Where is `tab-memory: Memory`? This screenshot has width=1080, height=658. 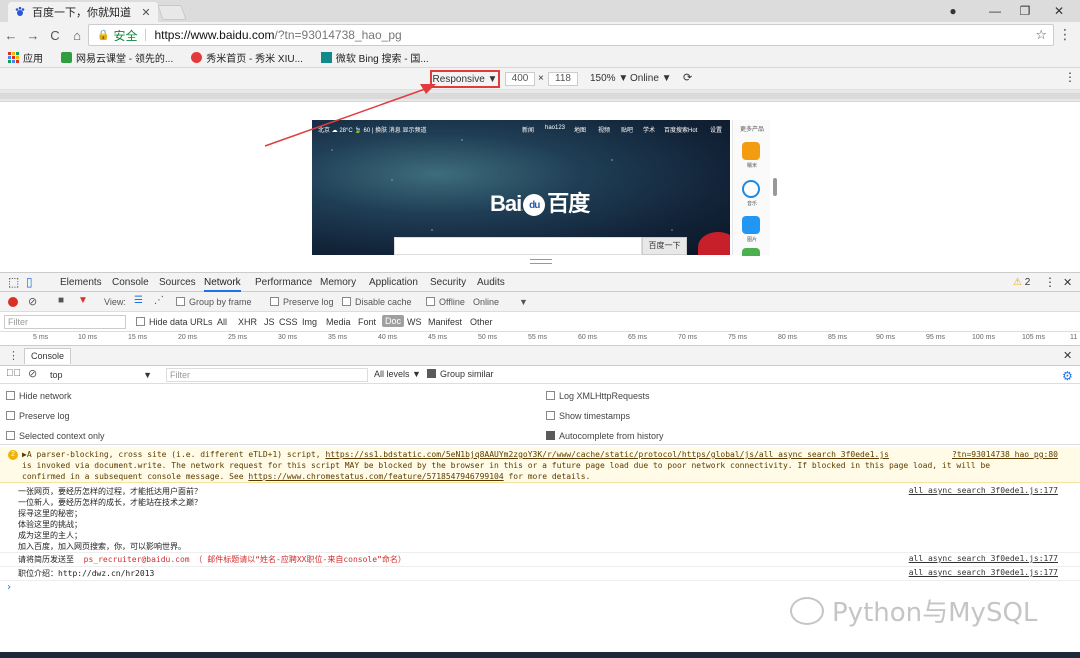
tab-memory: Memory is located at coordinates (338, 282).